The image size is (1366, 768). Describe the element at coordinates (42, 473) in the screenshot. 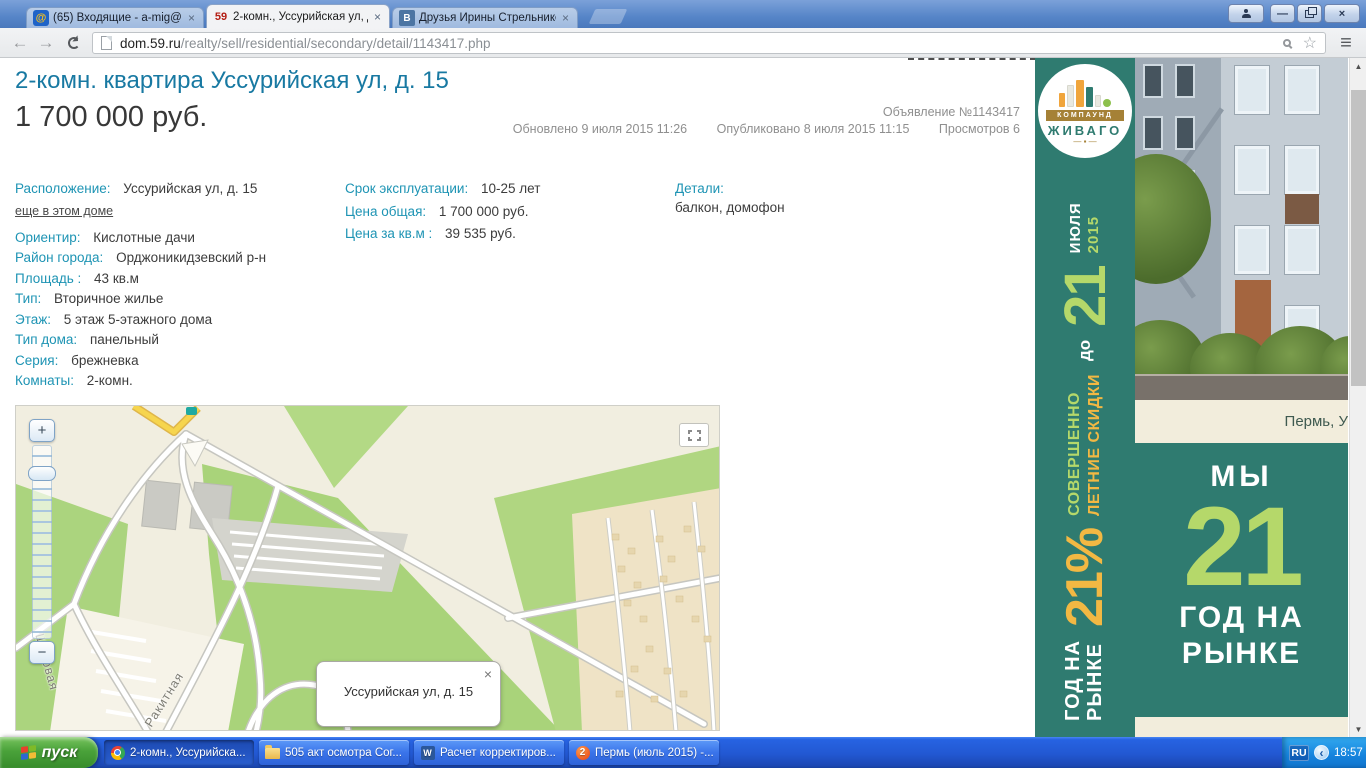

I see `map-zoom-slider-handle` at that location.